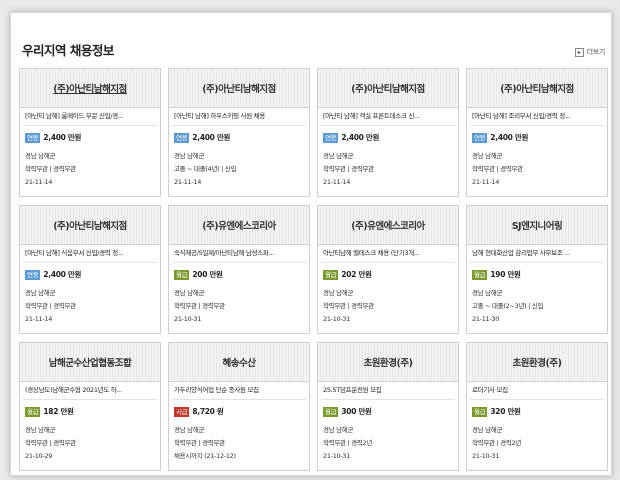 This screenshot has height=480, width=620. Describe the element at coordinates (497, 443) in the screenshot. I see `requirements: 학력무관 | 경력2년` at that location.